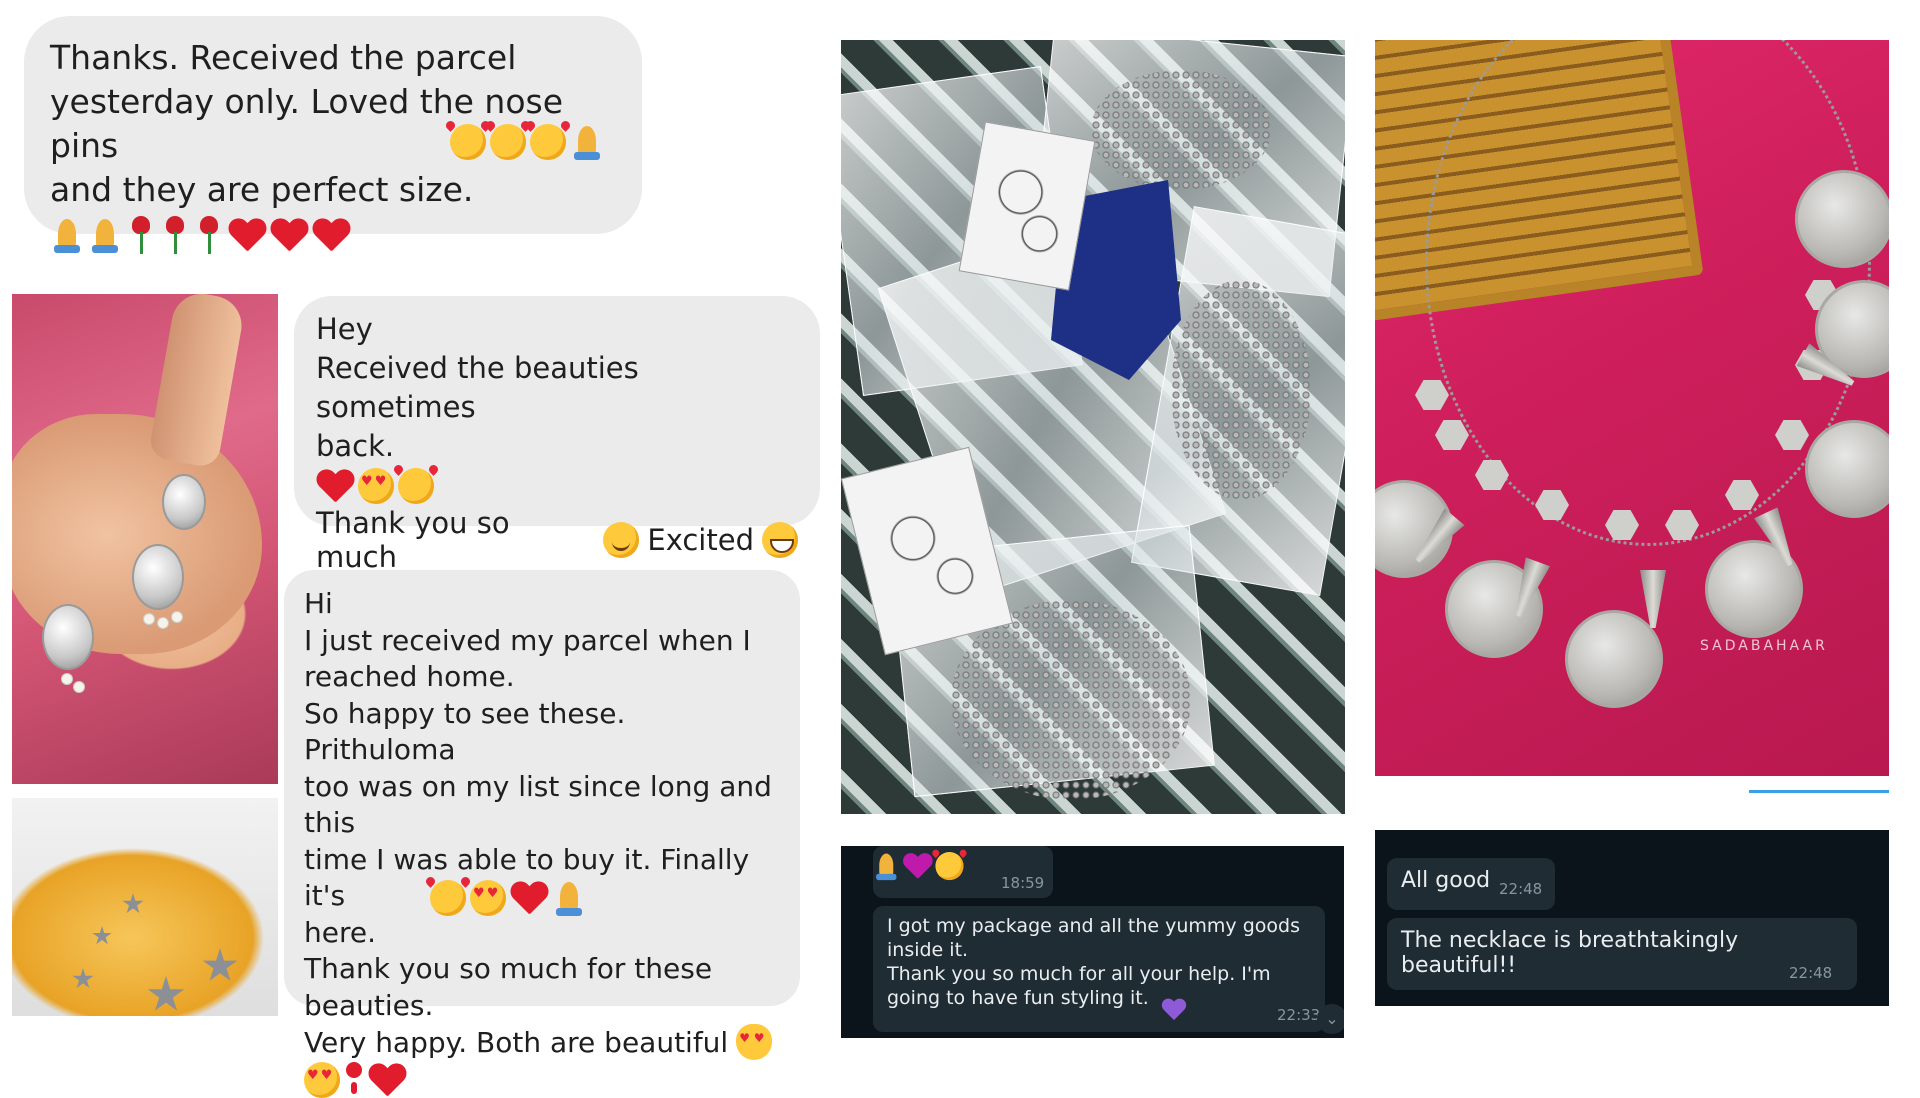 Image resolution: width=1920 pixels, height=1098 pixels. Describe the element at coordinates (413, 540) in the screenshot. I see `bubble-text-thanks: Thank you so much` at that location.